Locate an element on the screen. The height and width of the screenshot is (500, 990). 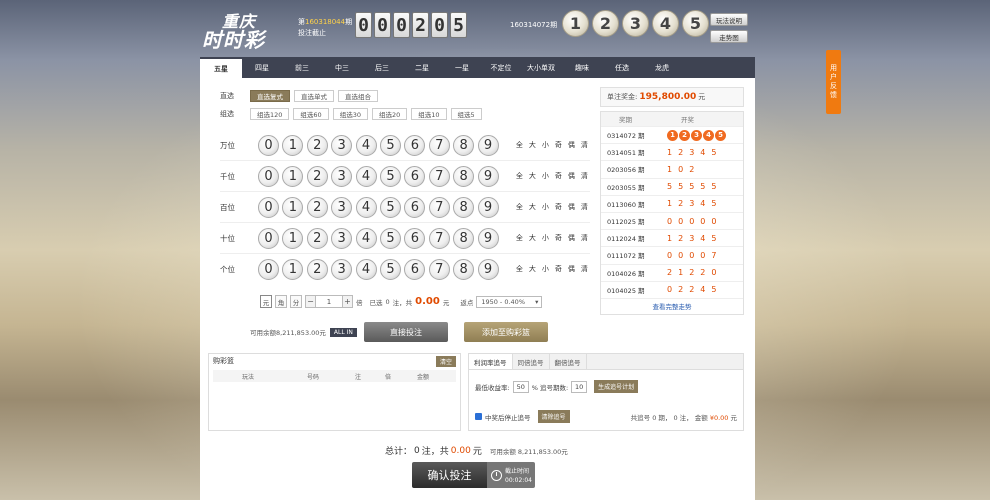
issues-input: 10 is located at coordinates (579, 386).